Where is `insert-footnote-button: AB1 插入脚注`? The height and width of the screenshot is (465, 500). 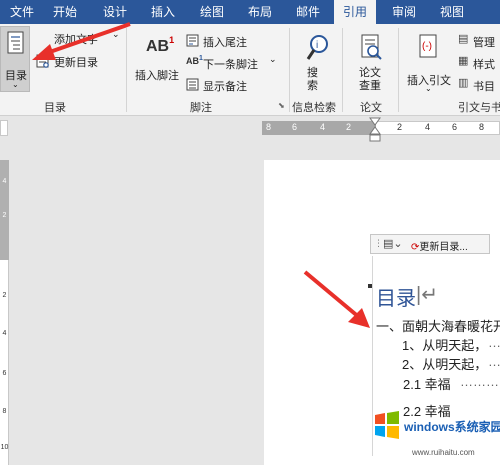 insert-footnote-button: AB1 插入脚注 is located at coordinates (158, 58).